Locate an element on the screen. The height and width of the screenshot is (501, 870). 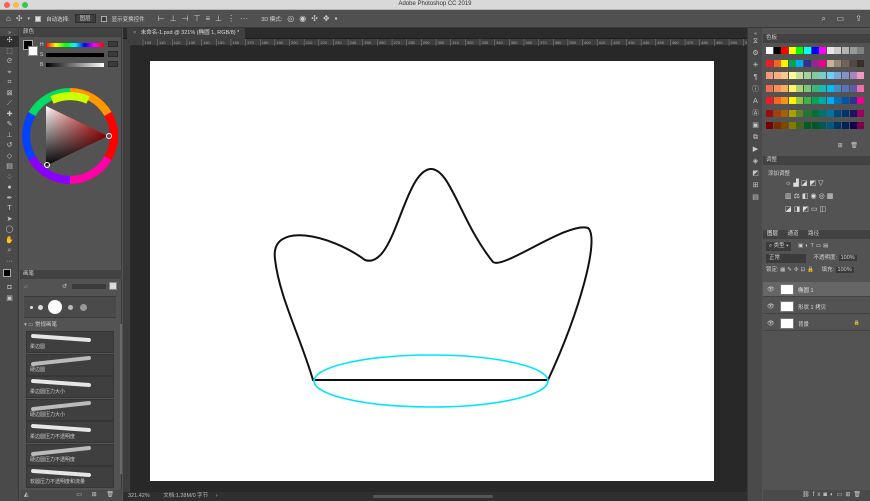
delete-brush-icon: 🗑 is located at coordinates (110, 495).